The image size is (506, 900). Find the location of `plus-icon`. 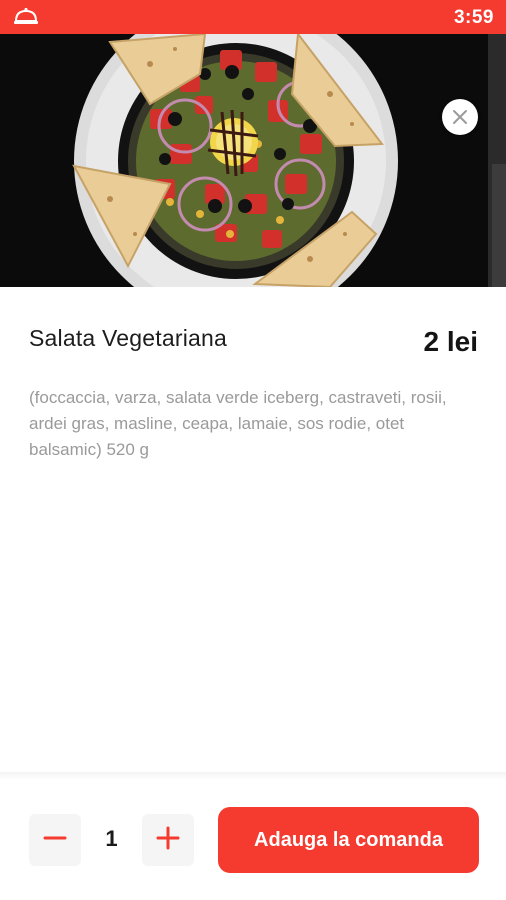

plus-icon is located at coordinates (168, 840).